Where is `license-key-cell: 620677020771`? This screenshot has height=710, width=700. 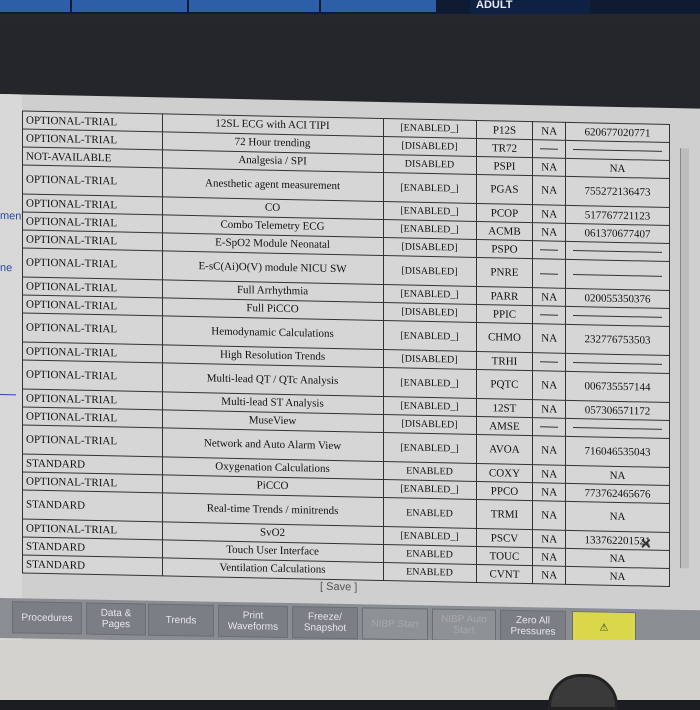 license-key-cell: 620677020771 is located at coordinates (617, 132).